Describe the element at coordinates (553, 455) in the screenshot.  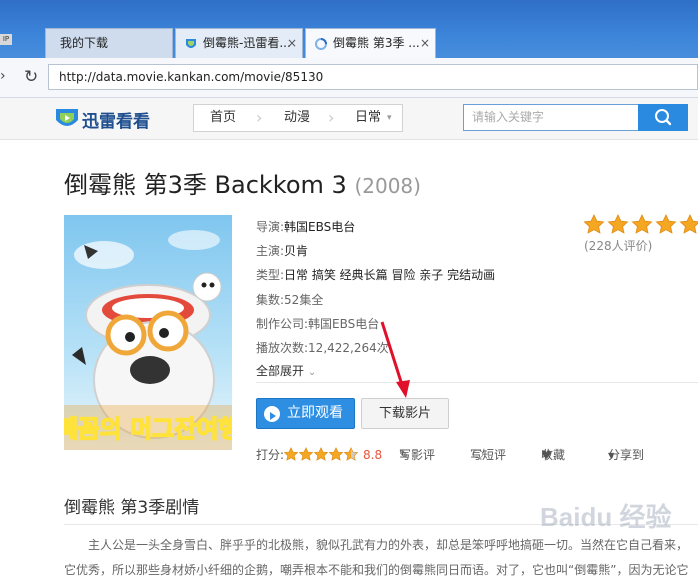
I see `favorite-label: 收藏` at that location.